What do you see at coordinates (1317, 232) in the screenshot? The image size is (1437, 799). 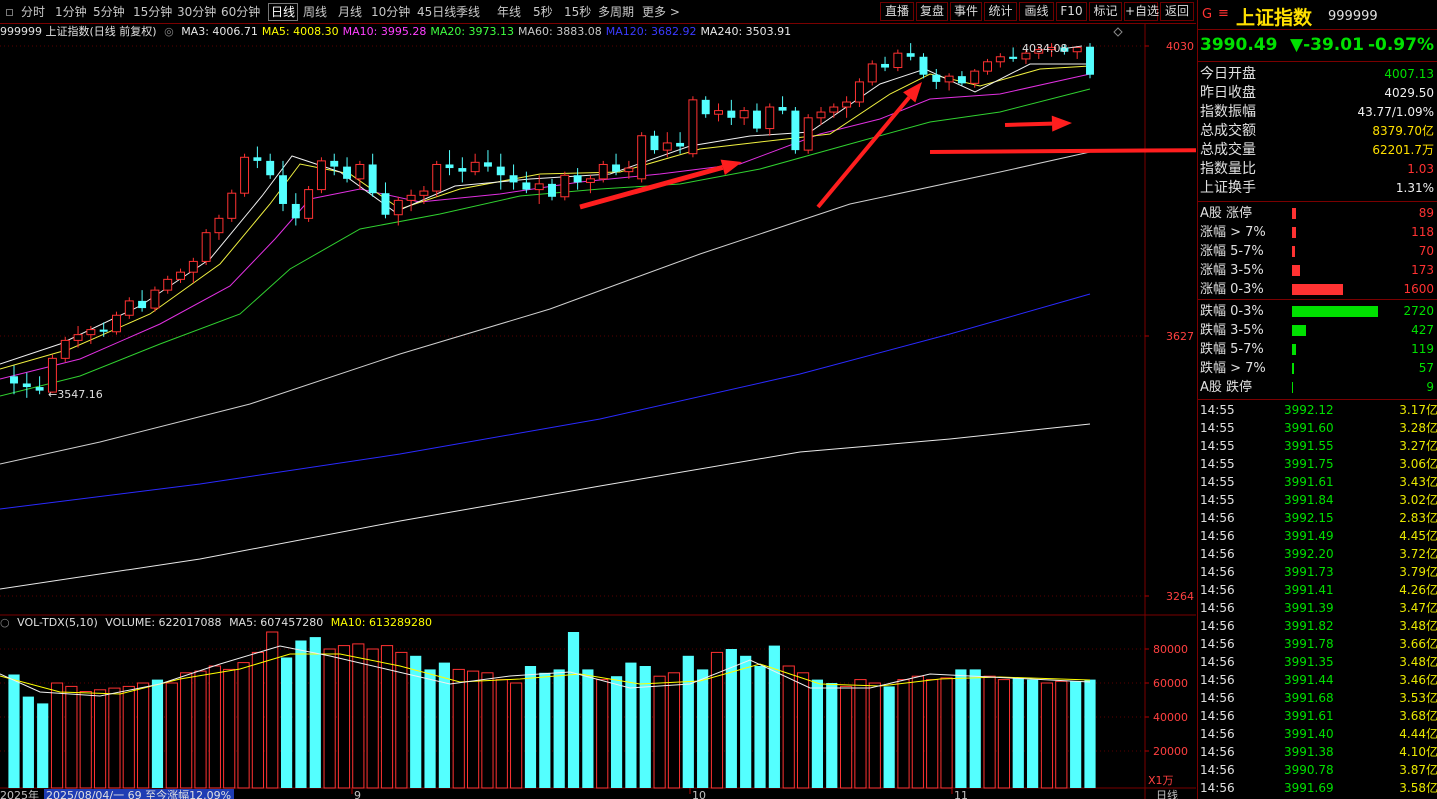 I see `breadth-up-row-1: 涨幅 > 7% 118` at bounding box center [1317, 232].